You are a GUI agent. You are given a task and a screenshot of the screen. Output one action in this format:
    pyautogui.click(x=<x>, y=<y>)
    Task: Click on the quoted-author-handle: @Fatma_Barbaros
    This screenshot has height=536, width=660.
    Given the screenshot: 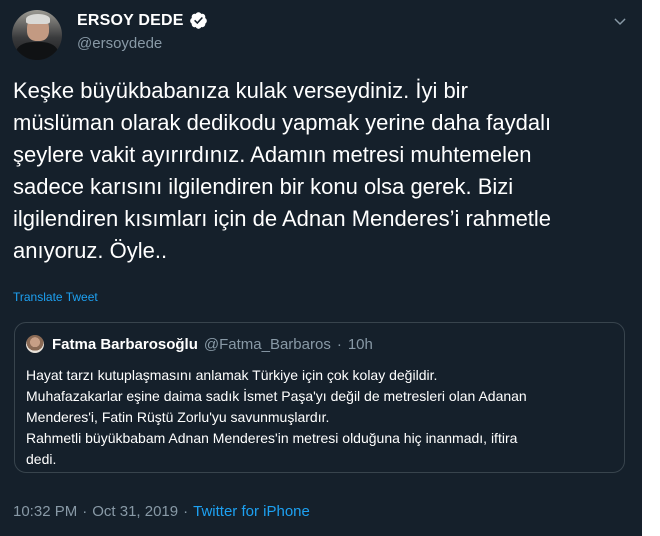 What is the action you would take?
    pyautogui.click(x=267, y=344)
    